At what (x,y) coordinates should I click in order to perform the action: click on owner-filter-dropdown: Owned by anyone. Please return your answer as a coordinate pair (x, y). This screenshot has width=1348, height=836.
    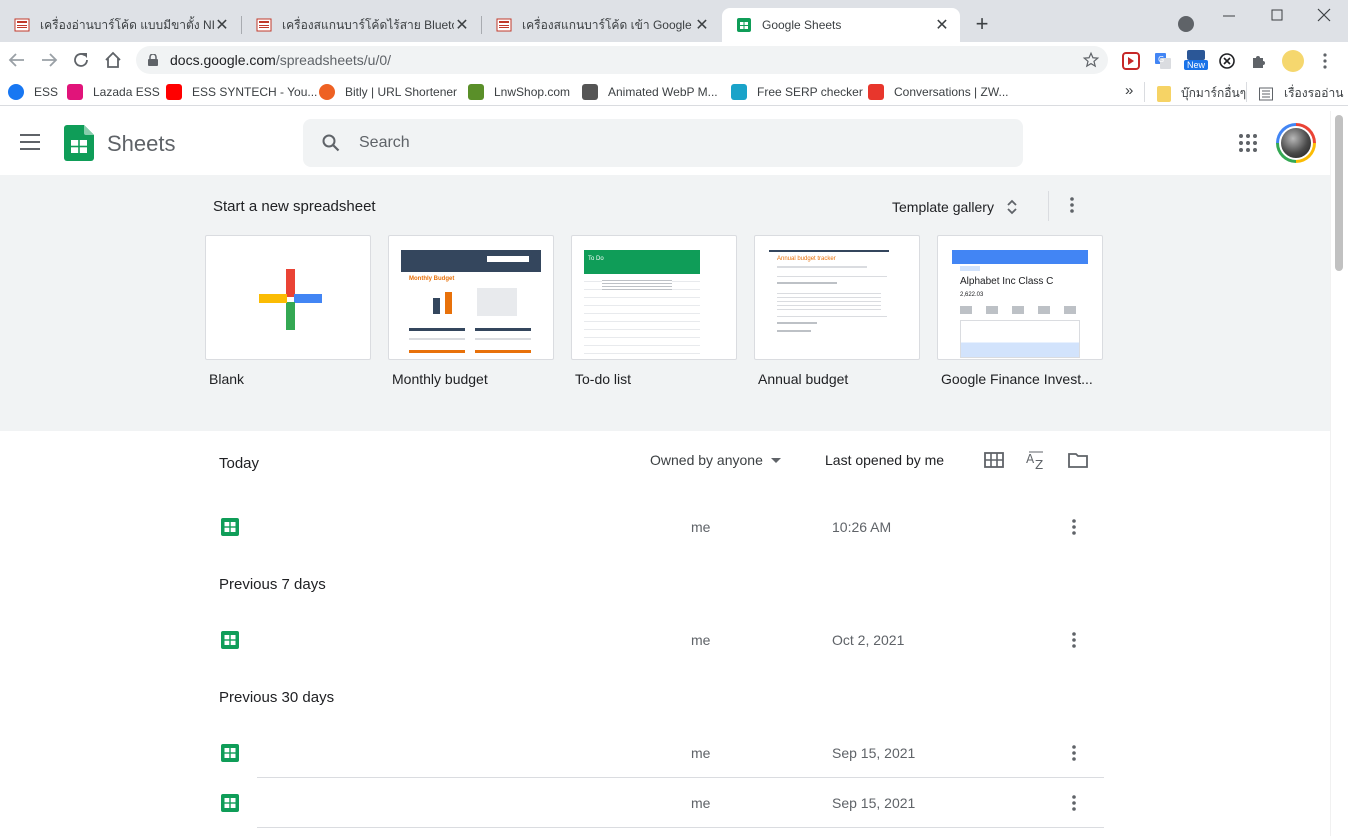
    Looking at the image, I should click on (715, 460).